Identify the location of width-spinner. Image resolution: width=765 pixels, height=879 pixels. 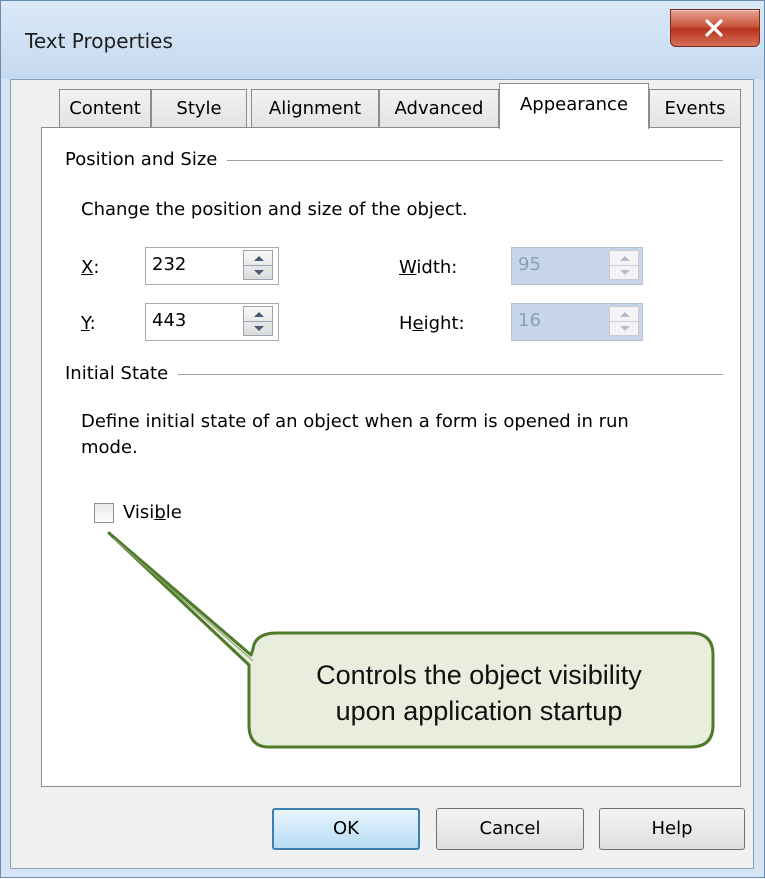
(624, 265).